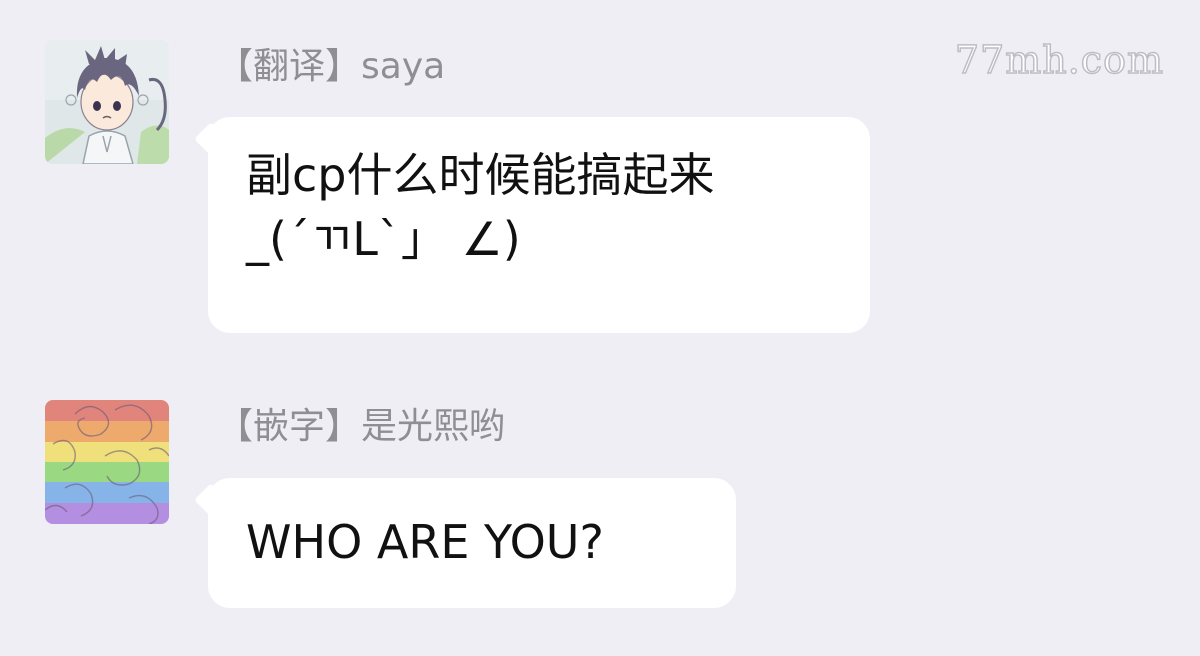 The height and width of the screenshot is (656, 1200). Describe the element at coordinates (383, 239) in the screenshot. I see `message-text-line: _(´ㄲL`」 ∠)` at that location.